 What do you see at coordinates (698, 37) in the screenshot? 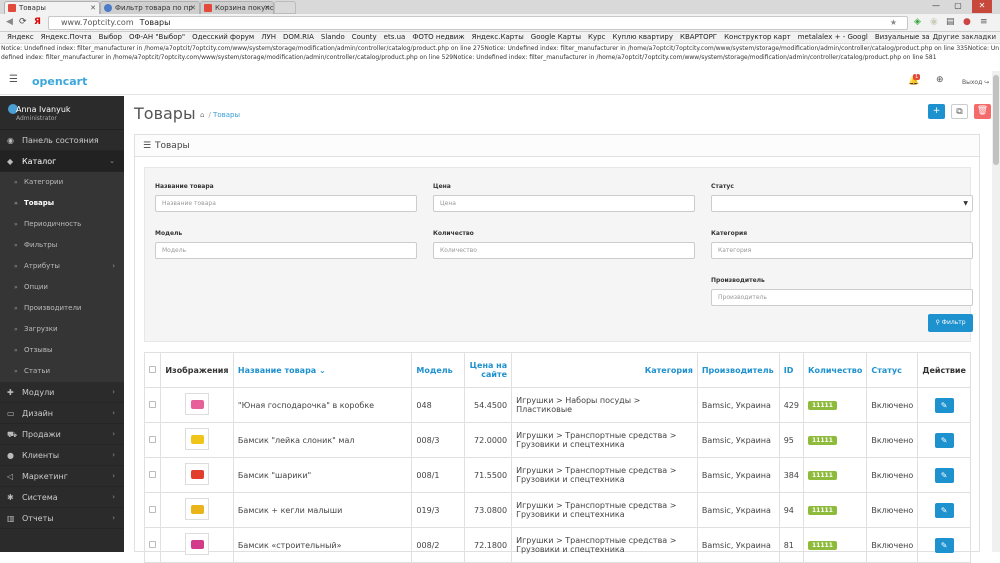
I see `bookmark-item: КВАРТОРГ` at bounding box center [698, 37].